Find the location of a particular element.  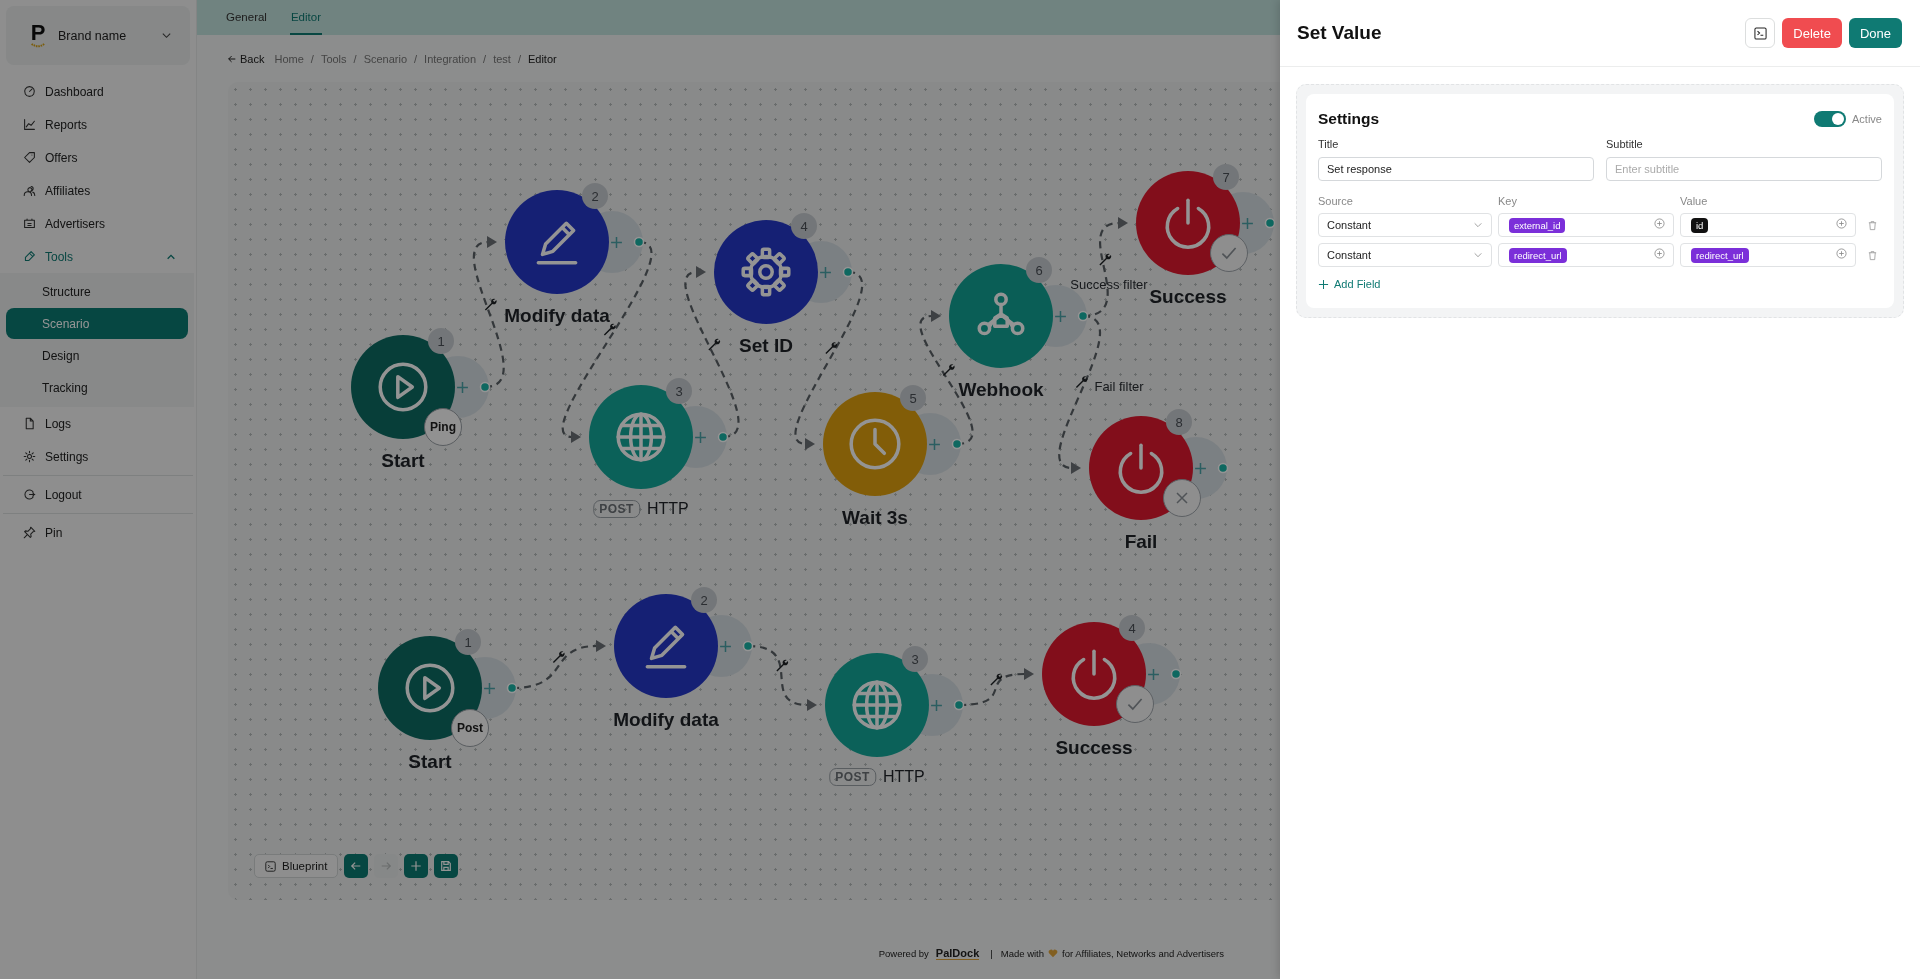

brand-link: PalDock is located at coordinates (957, 953).